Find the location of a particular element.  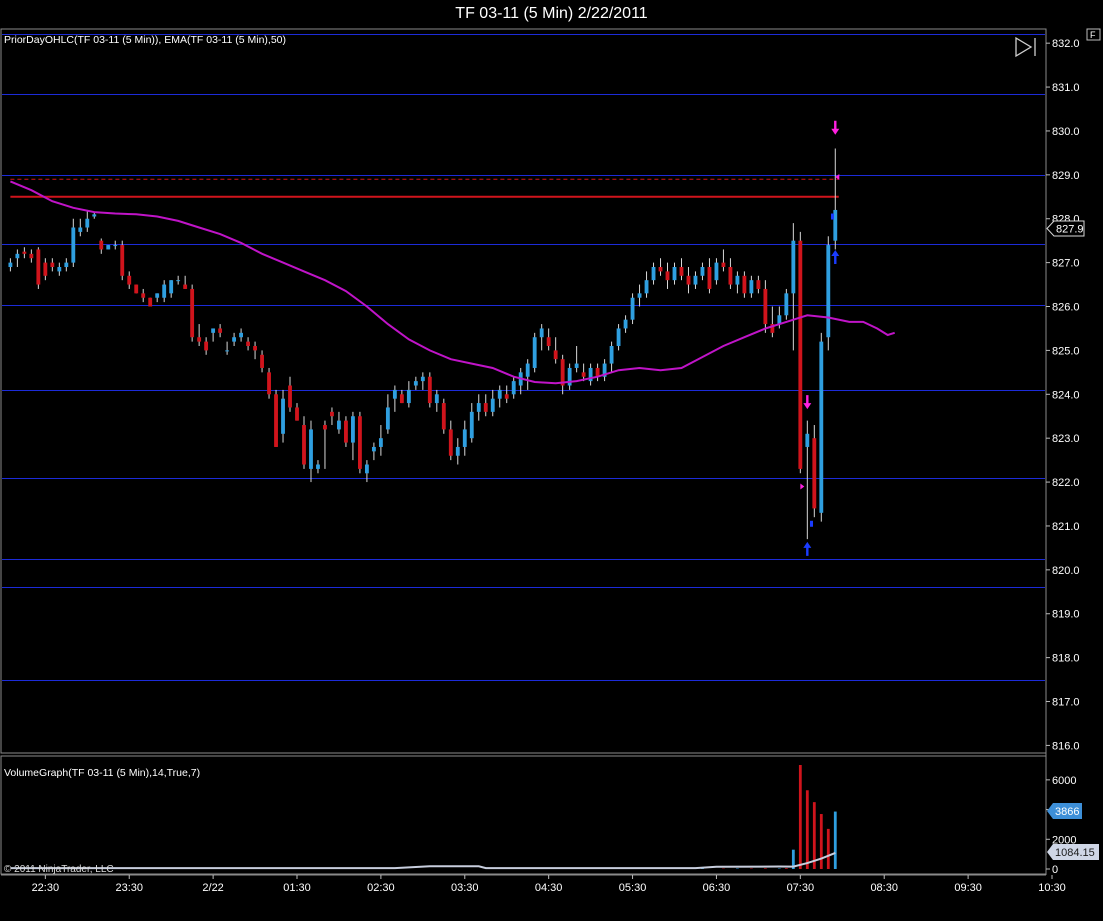

price-tick-label: 821.0 is located at coordinates (1066, 527).